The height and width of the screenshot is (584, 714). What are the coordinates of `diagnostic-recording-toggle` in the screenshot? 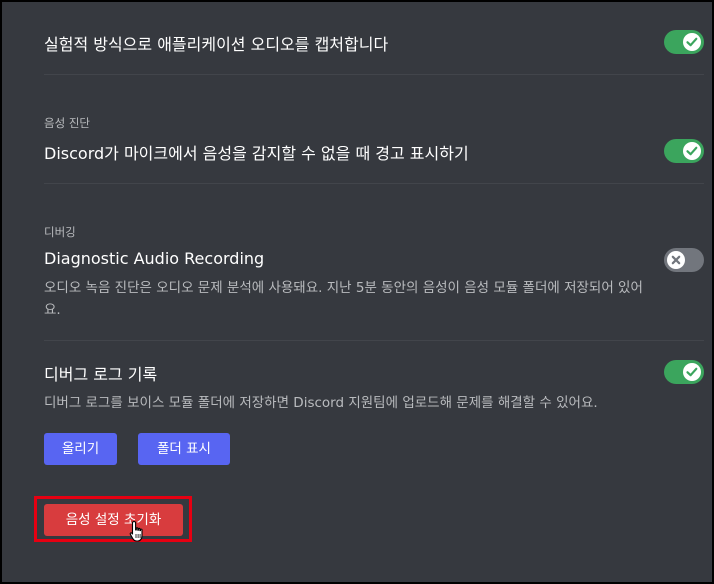 It's located at (684, 260).